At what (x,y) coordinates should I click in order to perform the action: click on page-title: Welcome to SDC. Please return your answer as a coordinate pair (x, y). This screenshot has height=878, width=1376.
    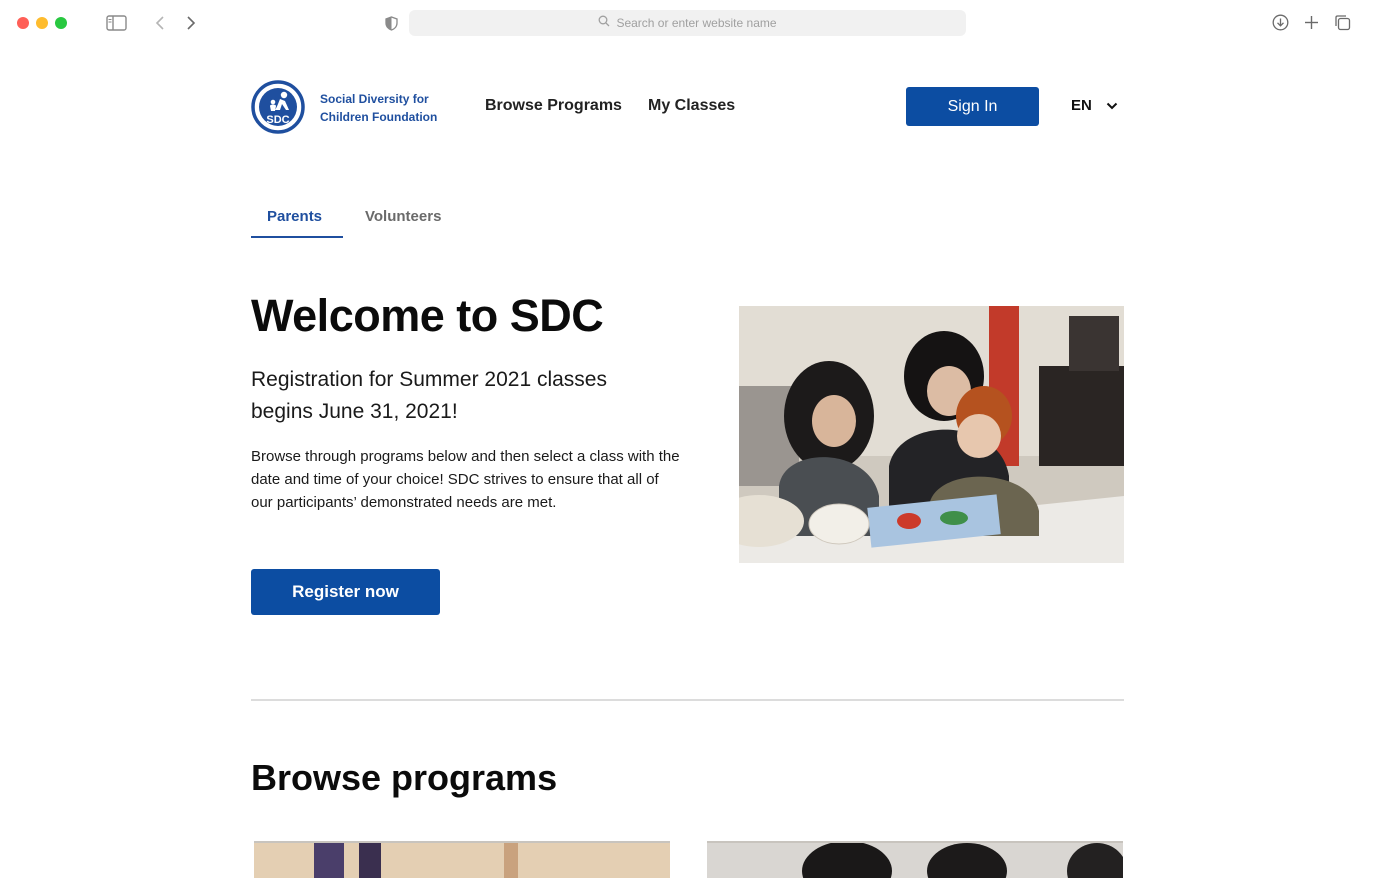
    Looking at the image, I should click on (427, 315).